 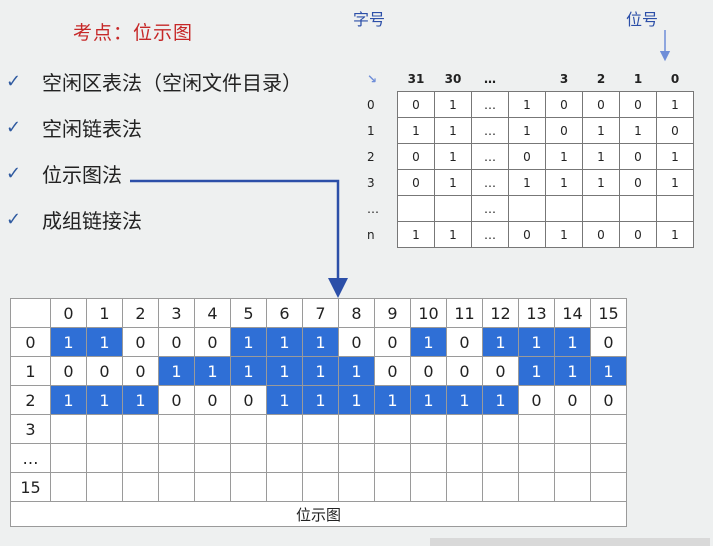 I want to click on bitmap-column-header: 1, so click(x=104, y=313).